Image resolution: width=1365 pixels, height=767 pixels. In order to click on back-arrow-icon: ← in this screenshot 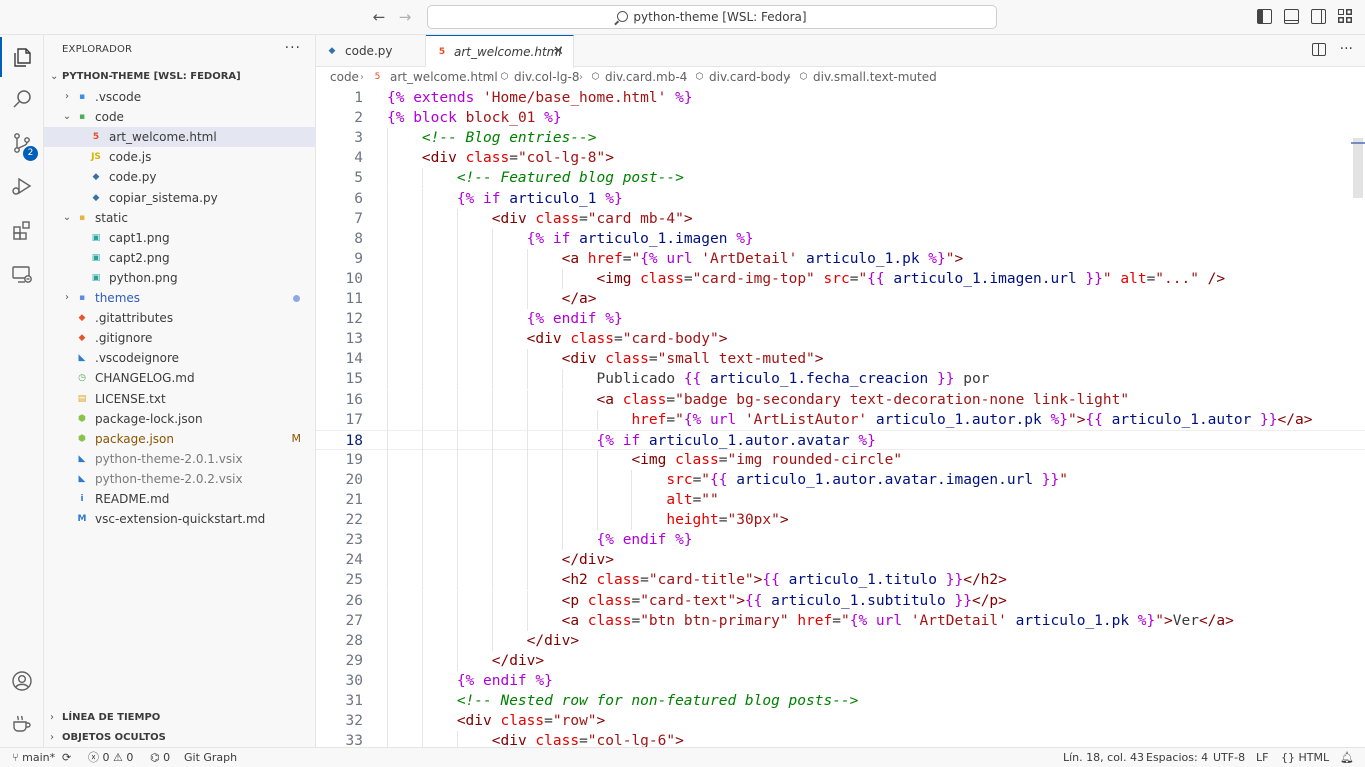, I will do `click(379, 17)`.